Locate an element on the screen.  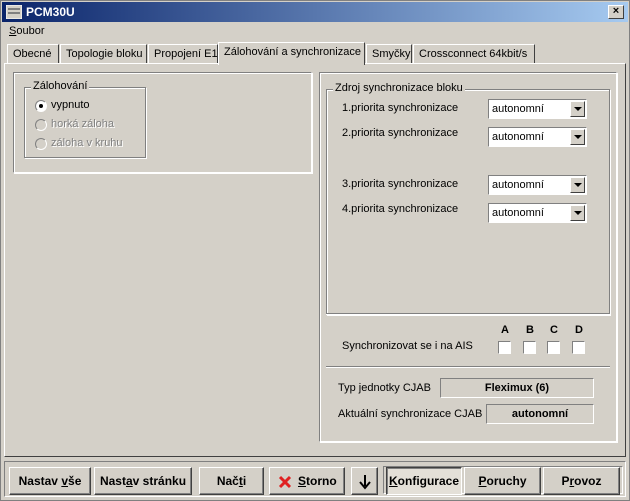
sync-legend: Zdroj synchronizace bloku is located at coordinates (399, 88).